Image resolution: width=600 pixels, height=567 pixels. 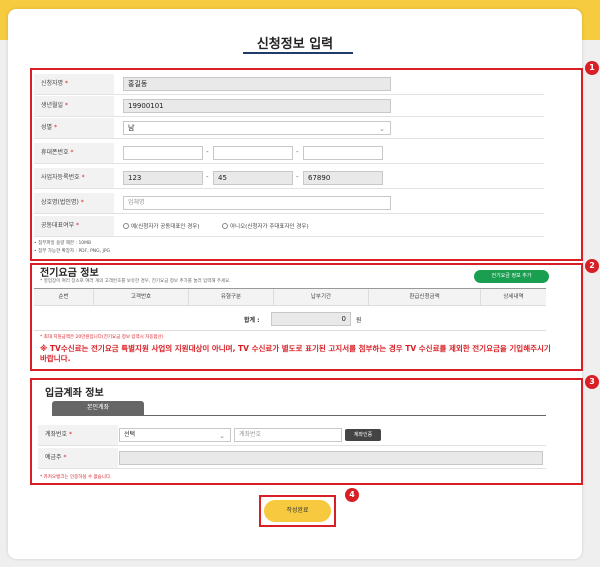 What do you see at coordinates (74, 153) in the screenshot?
I see `label-phone: 휴대폰번호 *` at bounding box center [74, 153].